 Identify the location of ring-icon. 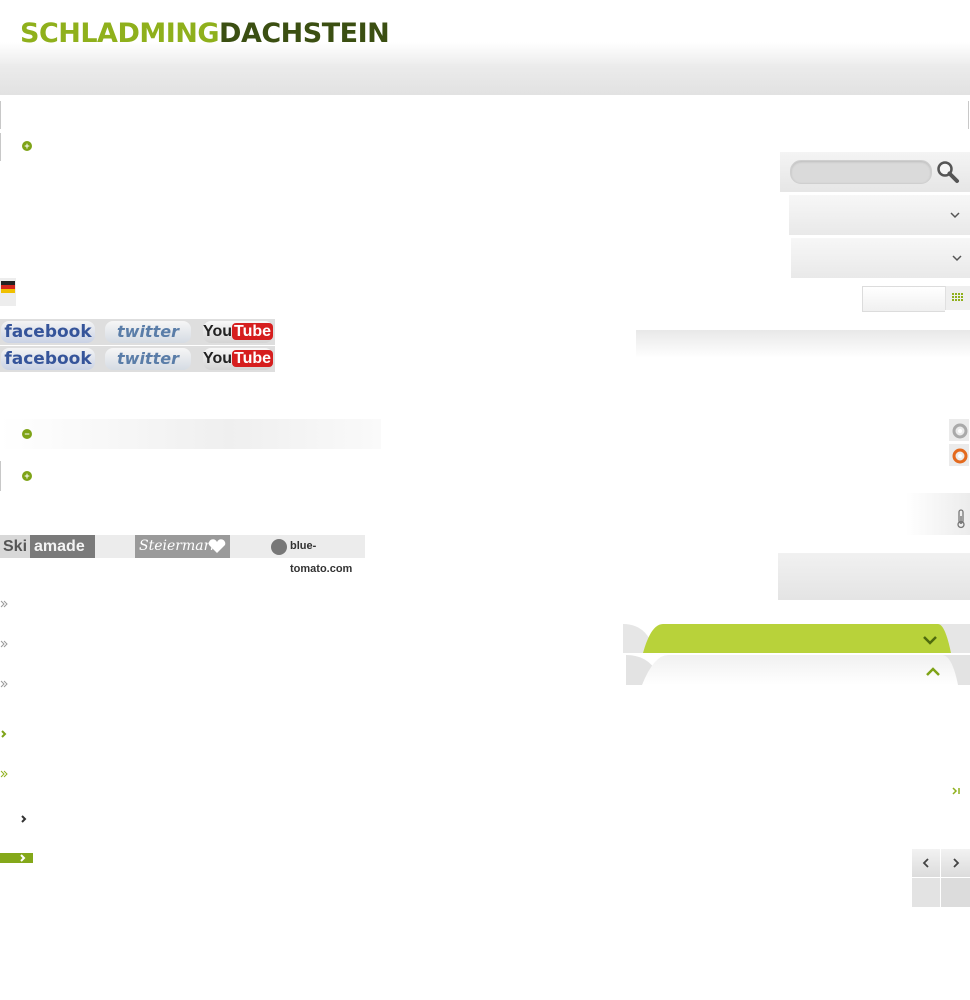
(959, 430).